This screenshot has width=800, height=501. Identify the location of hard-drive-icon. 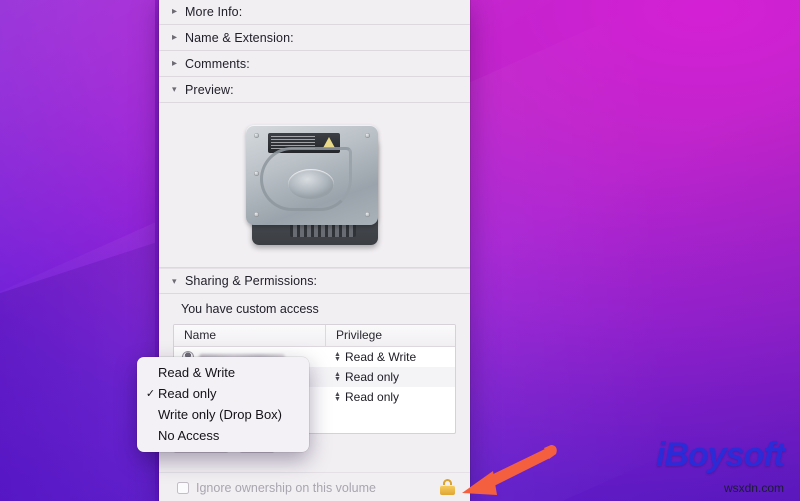
(314, 185).